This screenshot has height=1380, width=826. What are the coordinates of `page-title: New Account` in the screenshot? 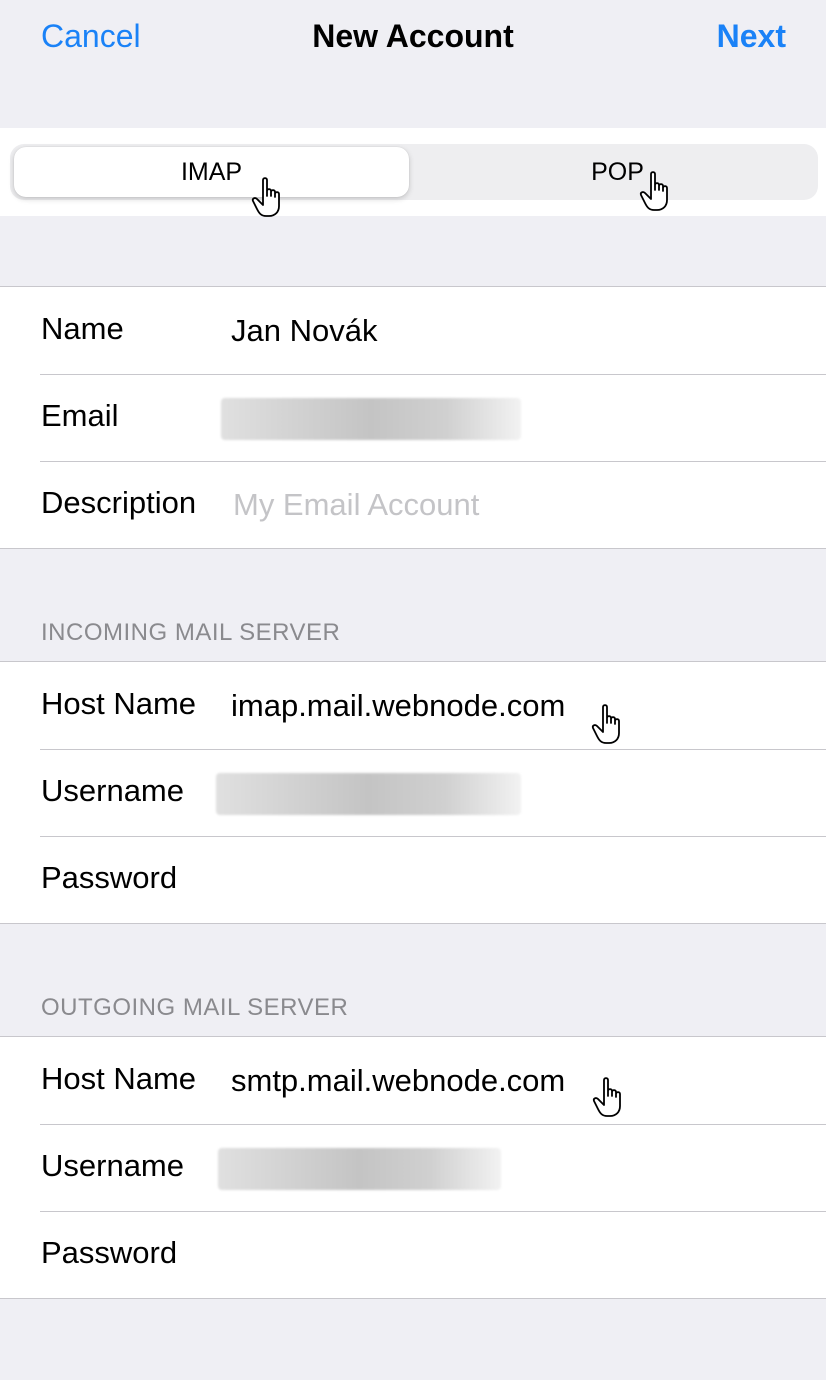 It's located at (413, 36).